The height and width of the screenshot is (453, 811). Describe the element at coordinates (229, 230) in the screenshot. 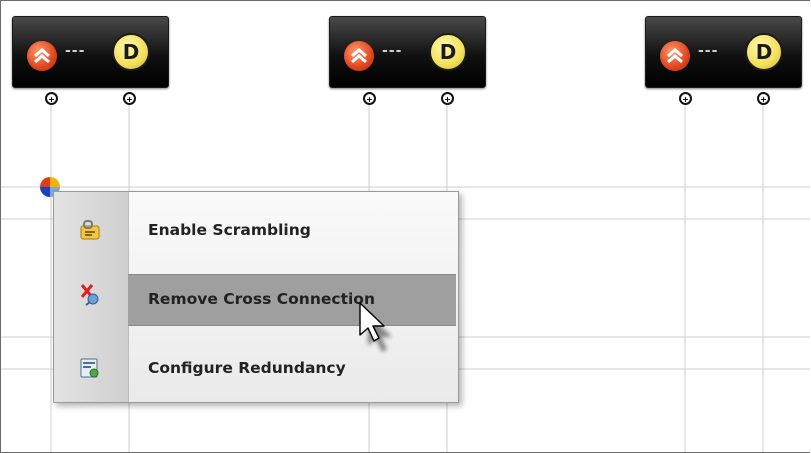

I see `menu-item-label: Enable Scrambling` at that location.